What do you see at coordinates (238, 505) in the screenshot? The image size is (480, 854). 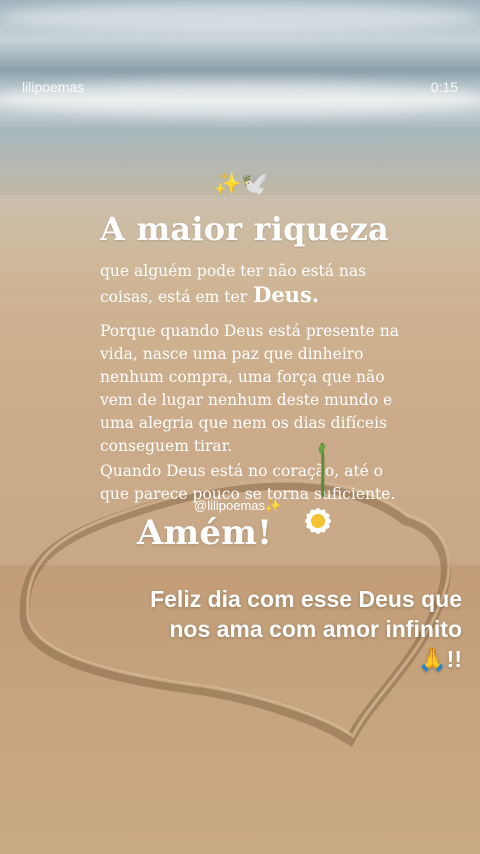 I see `watermark-tag: @lilipoemas✨` at bounding box center [238, 505].